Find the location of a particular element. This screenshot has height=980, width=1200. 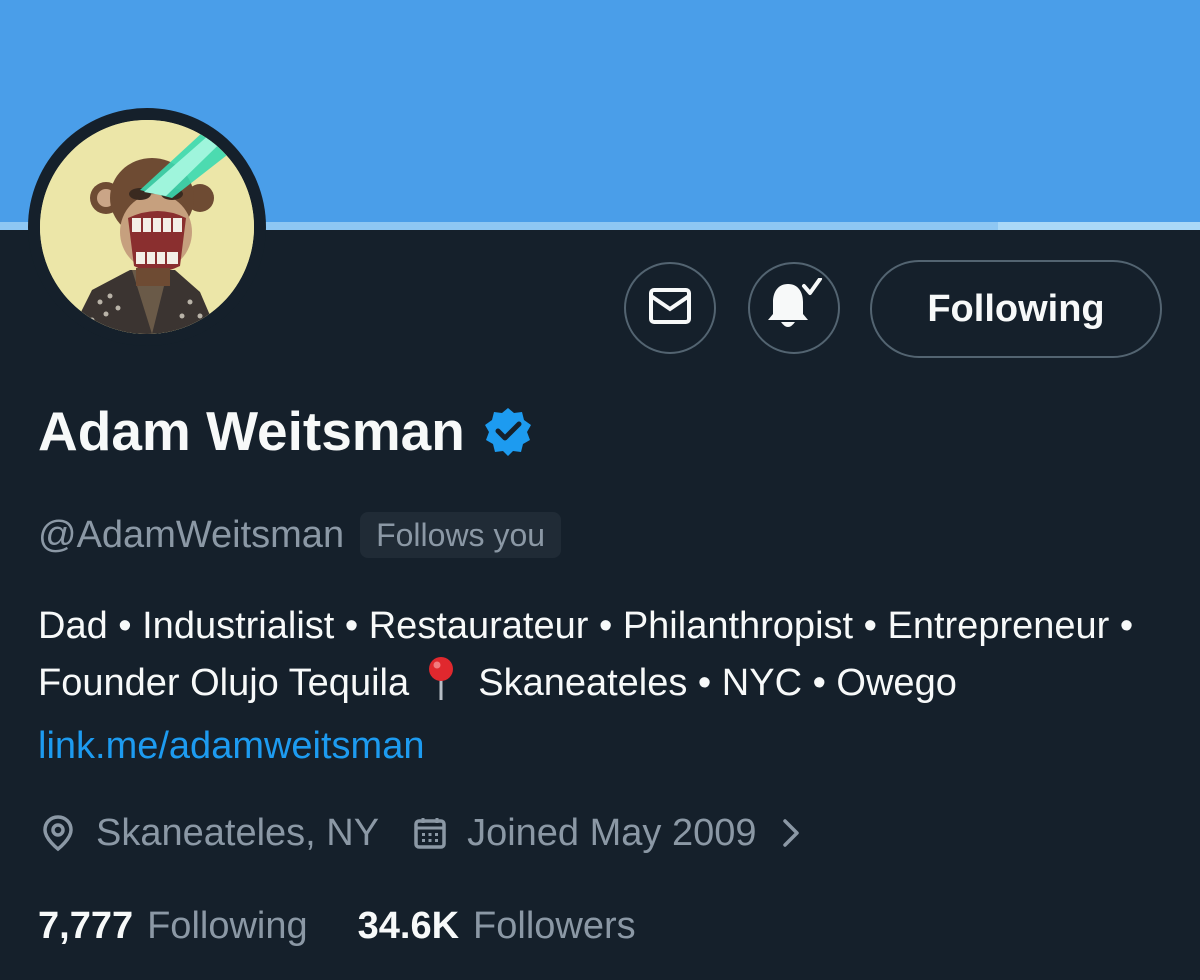

followers-label: Followers is located at coordinates (554, 926).